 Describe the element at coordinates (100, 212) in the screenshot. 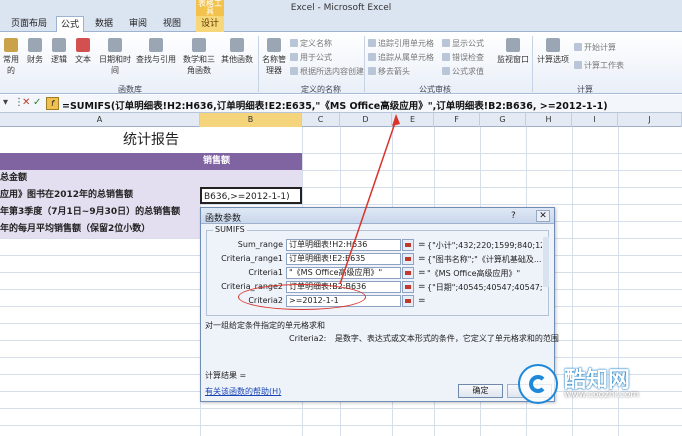

I see `cell-a5: 年第3季度（7月1日~9月30日）的总销售额` at that location.